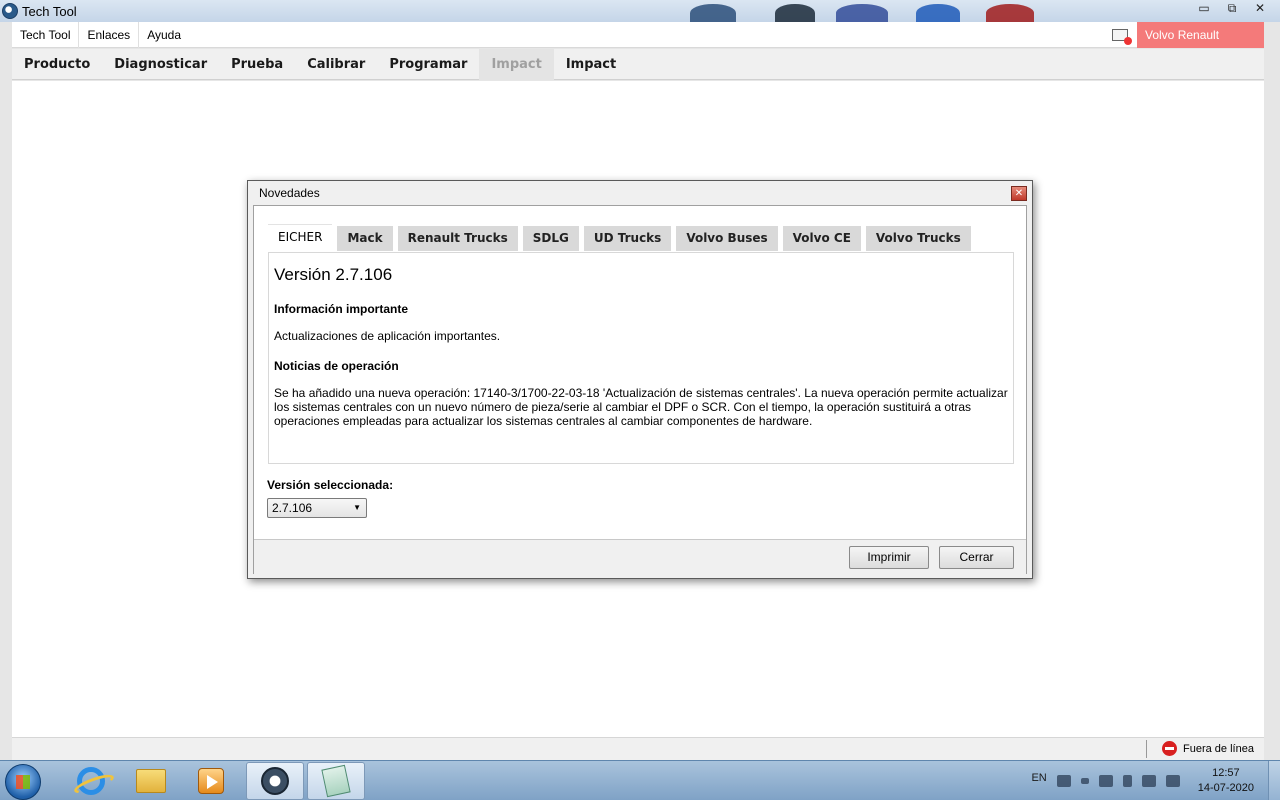  What do you see at coordinates (638, 748) in the screenshot?
I see `status-bar: Fuera de línea` at bounding box center [638, 748].